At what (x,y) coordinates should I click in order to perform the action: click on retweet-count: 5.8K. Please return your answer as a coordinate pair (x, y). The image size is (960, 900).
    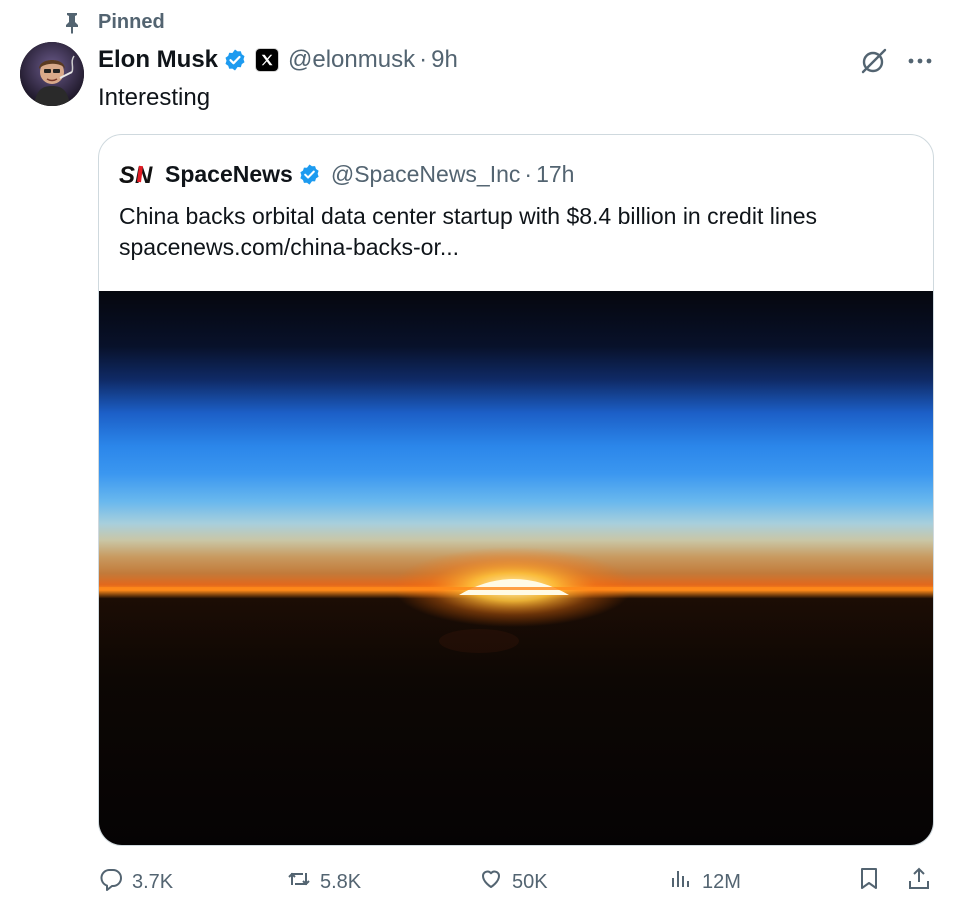
    Looking at the image, I should click on (341, 881).